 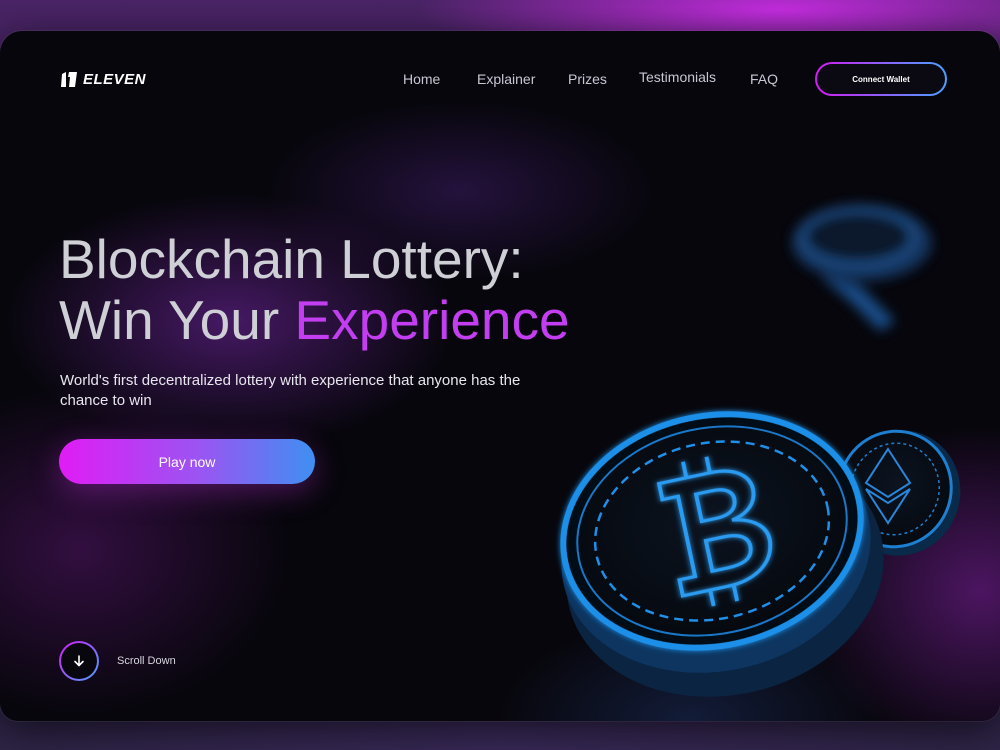 I want to click on brand-logo: ELEVEN, so click(x=102, y=79).